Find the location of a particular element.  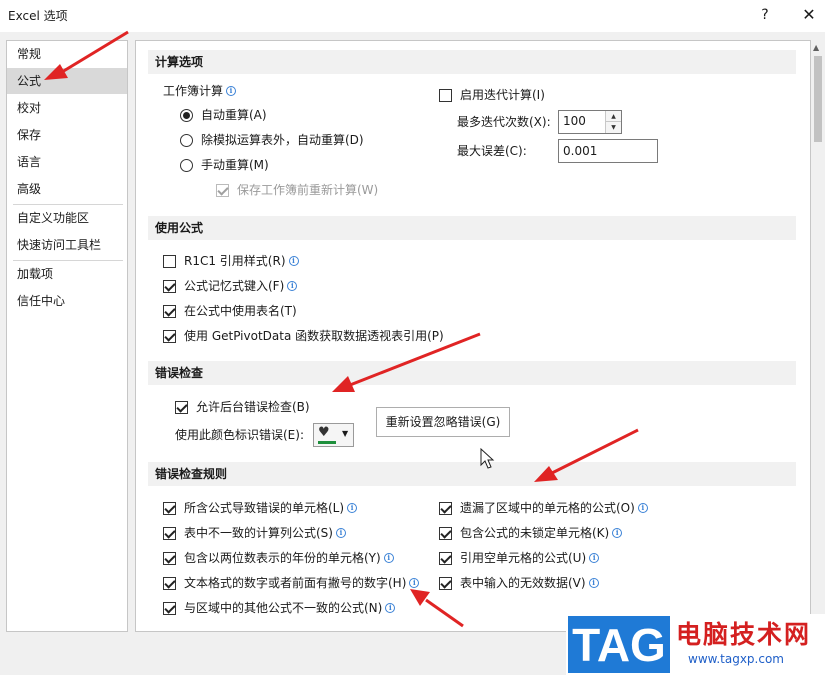

background-error-label: 允许后台错误检查(B) is located at coordinates (253, 407).